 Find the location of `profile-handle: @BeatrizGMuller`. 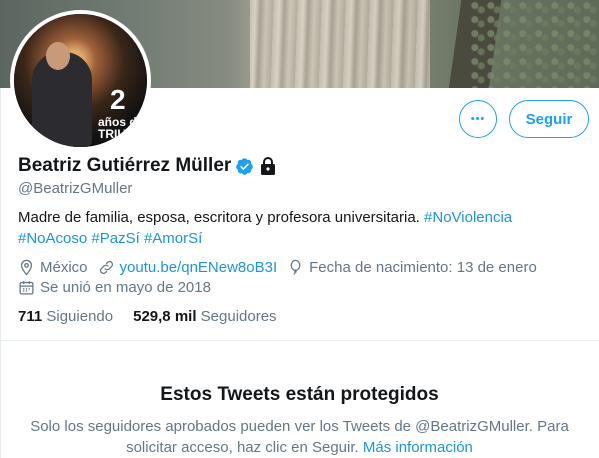

profile-handle: @BeatrizGMuller is located at coordinates (75, 188).